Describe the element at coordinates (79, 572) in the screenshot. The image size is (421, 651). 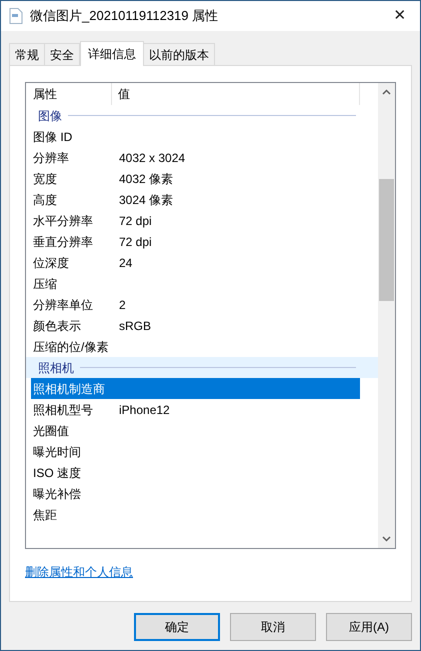
I see `remove-properties-link: 删除属性和个人信息` at that location.